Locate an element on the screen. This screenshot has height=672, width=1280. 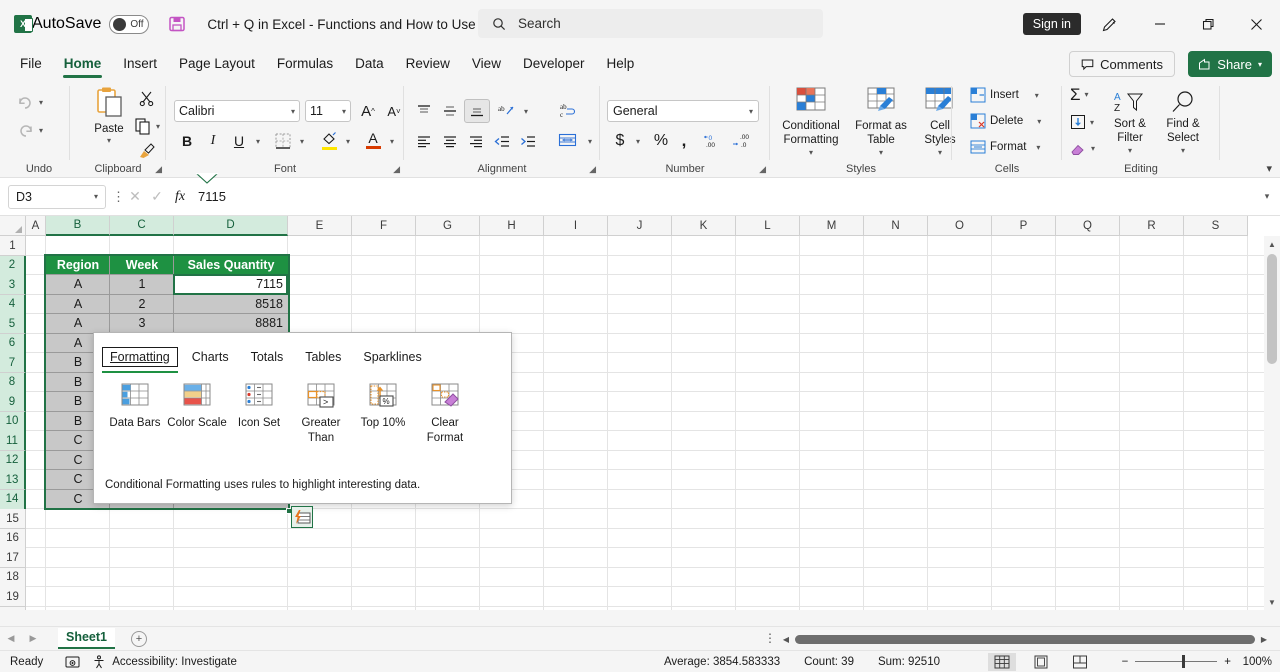
tab-view: View is located at coordinates (486, 63).